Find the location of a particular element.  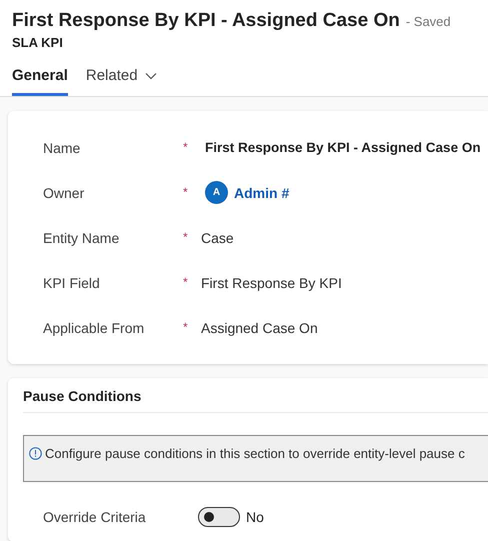

field-label: Applicable From is located at coordinates (94, 328).